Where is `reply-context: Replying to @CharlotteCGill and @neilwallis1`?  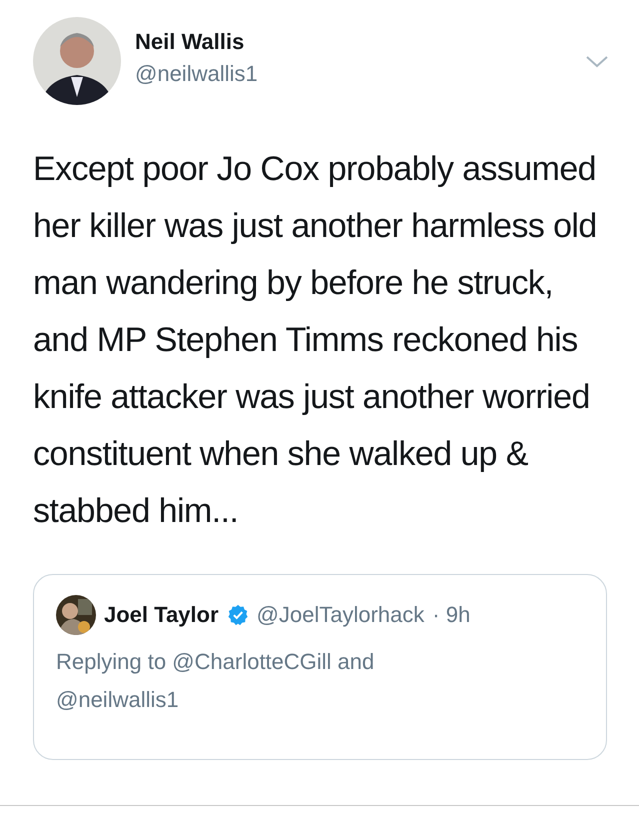
reply-context: Replying to @CharlotteCGill and @neilwallis1 is located at coordinates (216, 681).